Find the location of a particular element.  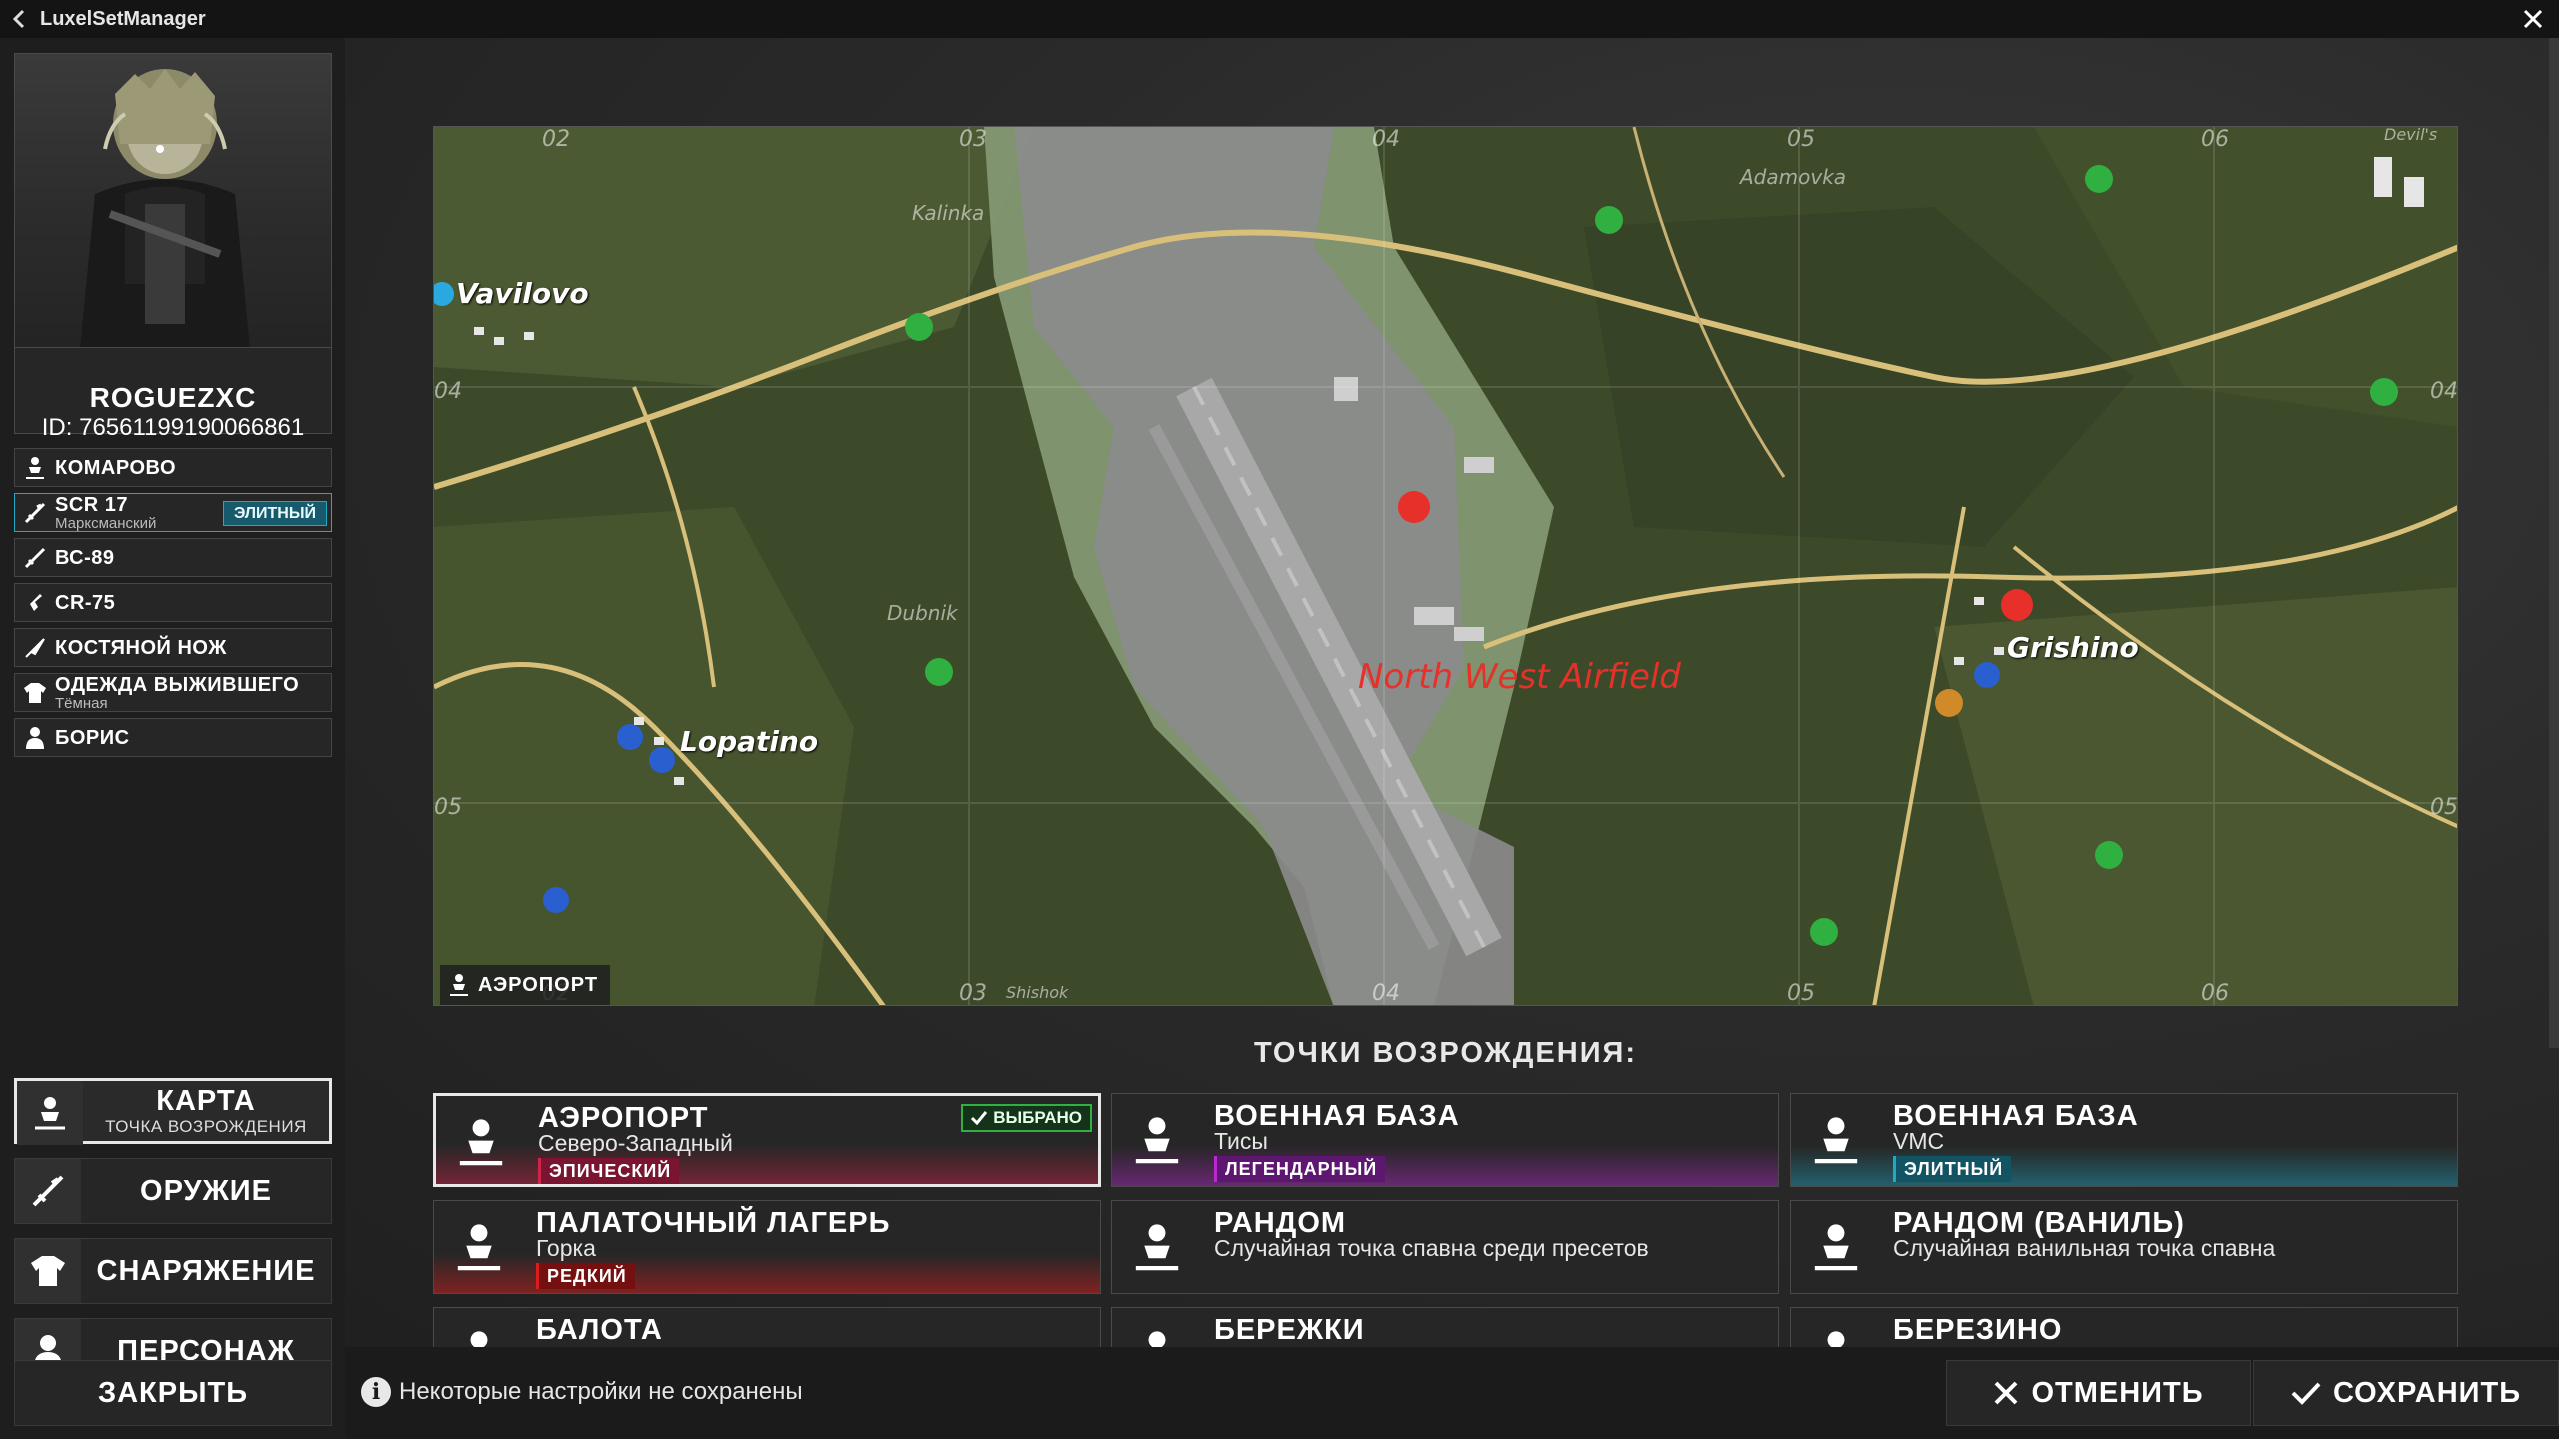

spawn-card-title: БАЛОТА is located at coordinates (599, 1330).